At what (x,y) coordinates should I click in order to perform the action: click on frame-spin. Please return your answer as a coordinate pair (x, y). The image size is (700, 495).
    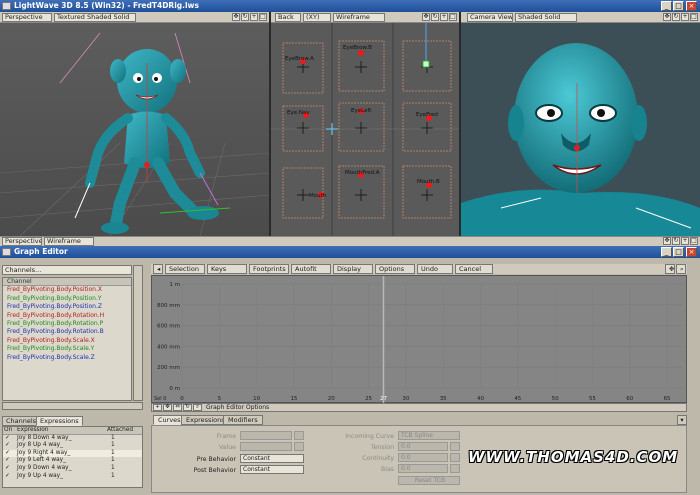
    Looking at the image, I should click on (299, 435).